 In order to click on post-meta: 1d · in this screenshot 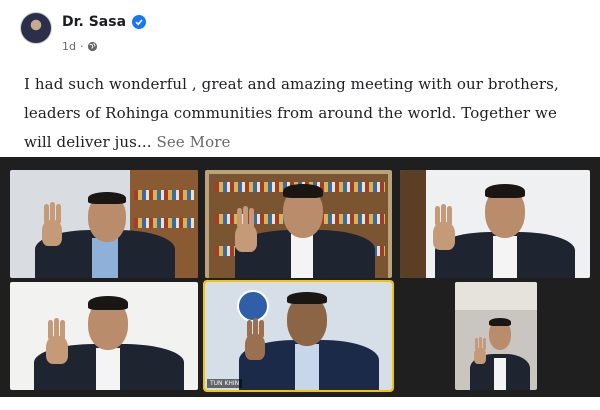, I will do `click(80, 46)`.